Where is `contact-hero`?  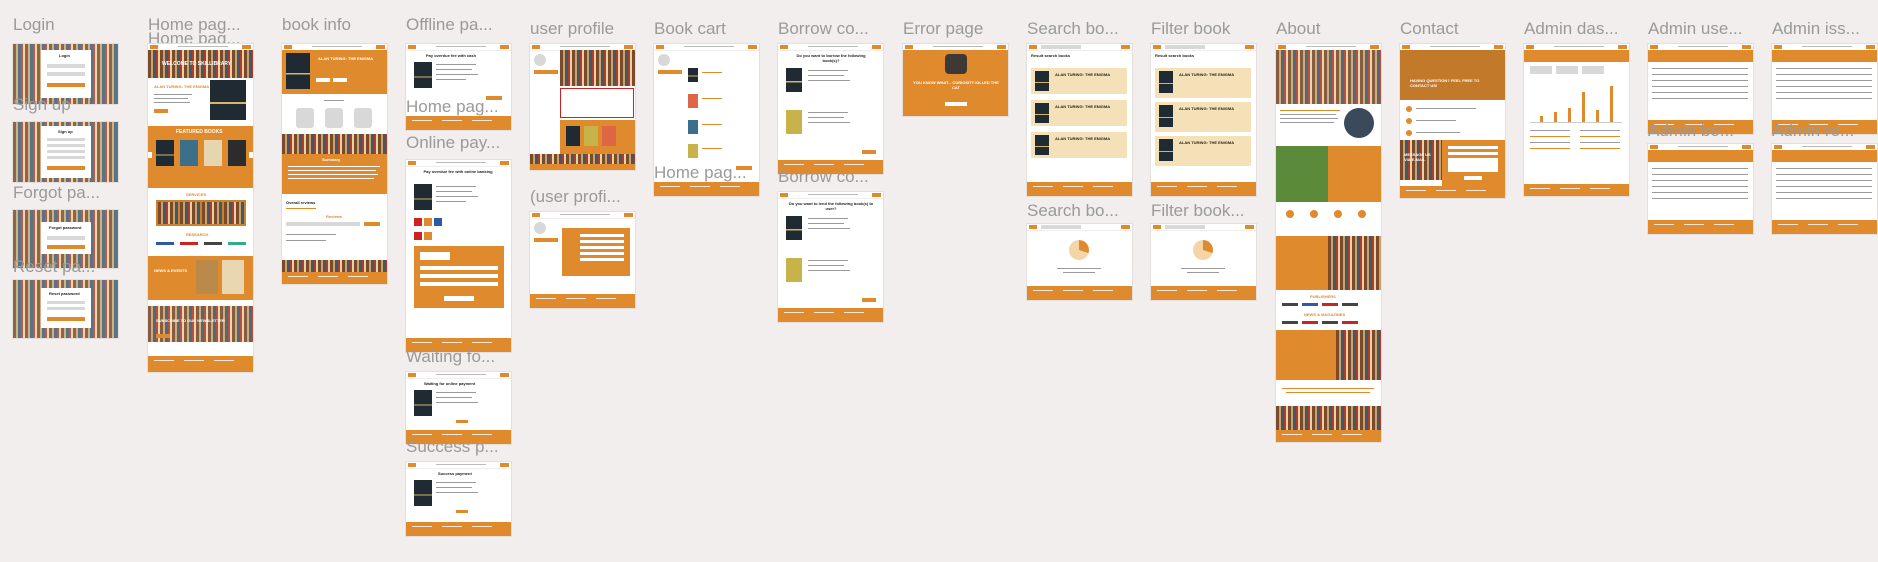
contact-hero is located at coordinates (1452, 75).